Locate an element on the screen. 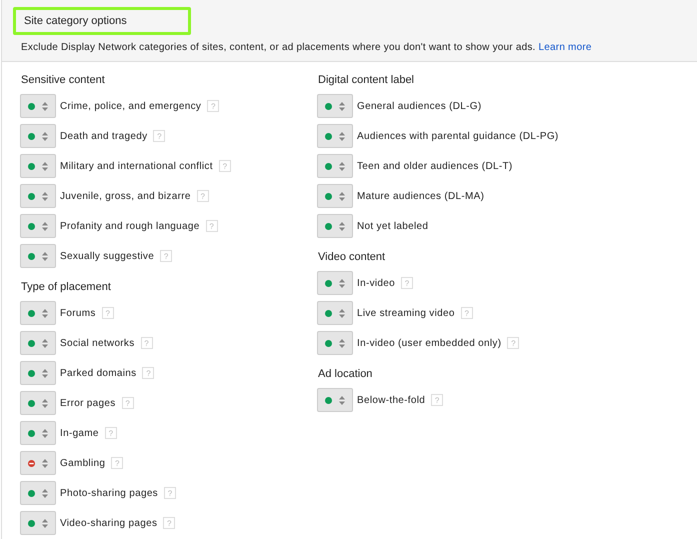  category-label: Live streaming video is located at coordinates (406, 313).